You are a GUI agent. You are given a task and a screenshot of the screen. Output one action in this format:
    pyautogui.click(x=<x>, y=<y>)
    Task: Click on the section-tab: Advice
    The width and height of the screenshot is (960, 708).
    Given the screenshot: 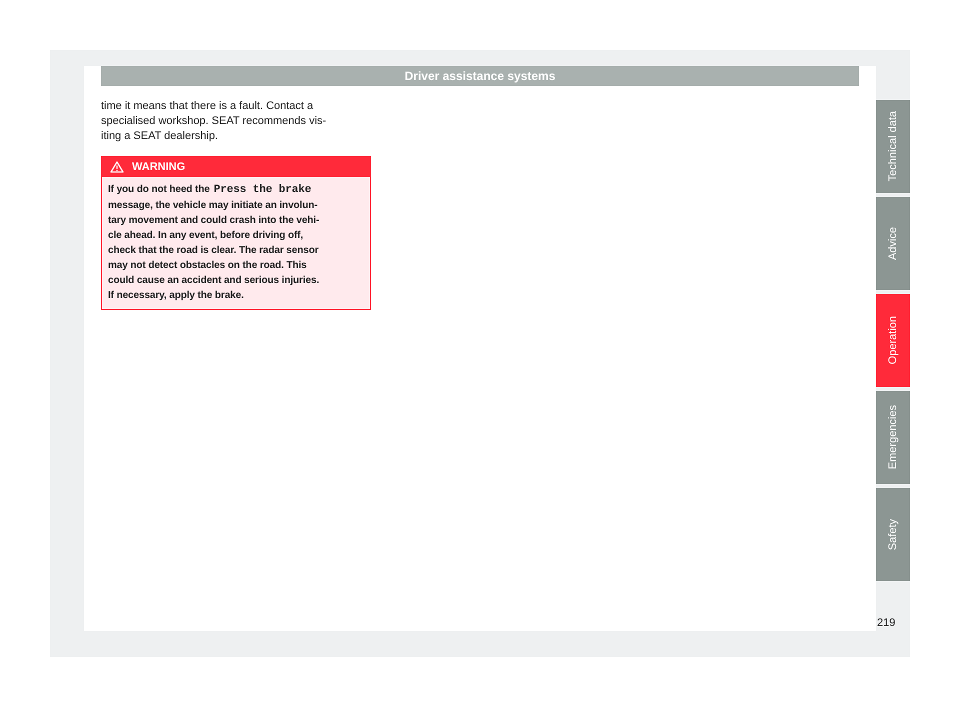 What is the action you would take?
    pyautogui.click(x=893, y=243)
    